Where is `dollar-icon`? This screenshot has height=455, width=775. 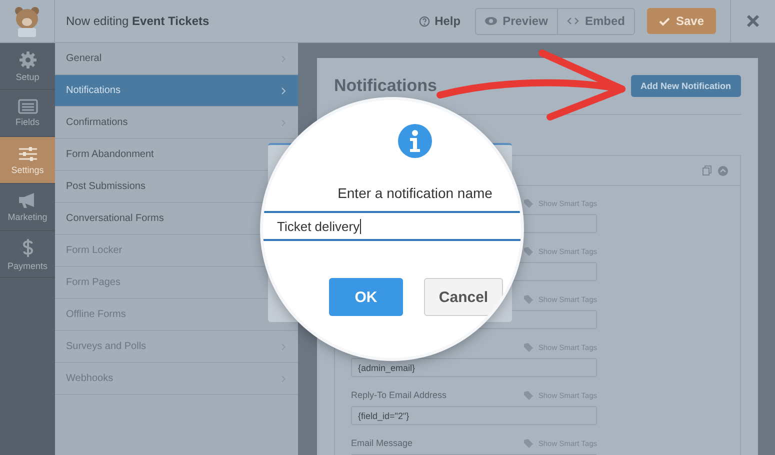
dollar-icon is located at coordinates (28, 248).